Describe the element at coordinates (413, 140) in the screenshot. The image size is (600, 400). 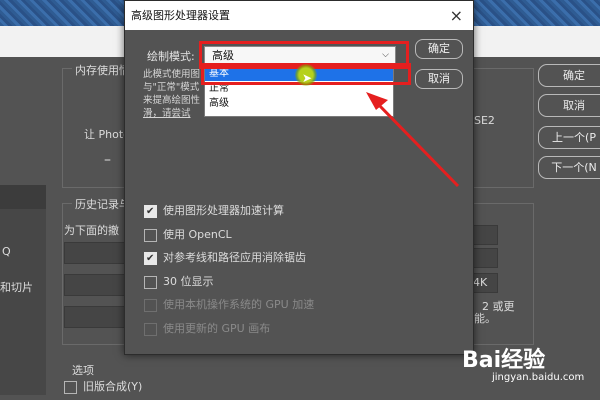
I see `annotation-arrow-icon` at that location.